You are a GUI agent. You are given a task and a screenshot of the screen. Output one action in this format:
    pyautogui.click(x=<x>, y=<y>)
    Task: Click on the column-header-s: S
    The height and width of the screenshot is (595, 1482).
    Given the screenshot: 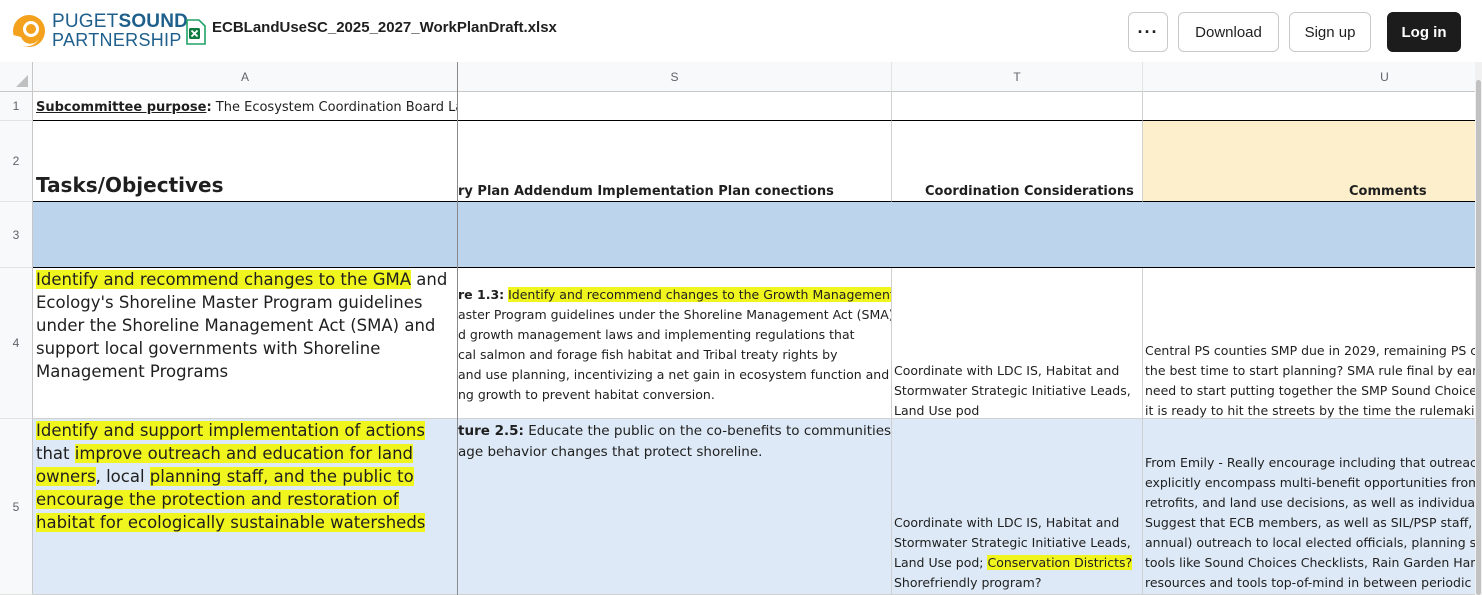 What is the action you would take?
    pyautogui.click(x=675, y=77)
    